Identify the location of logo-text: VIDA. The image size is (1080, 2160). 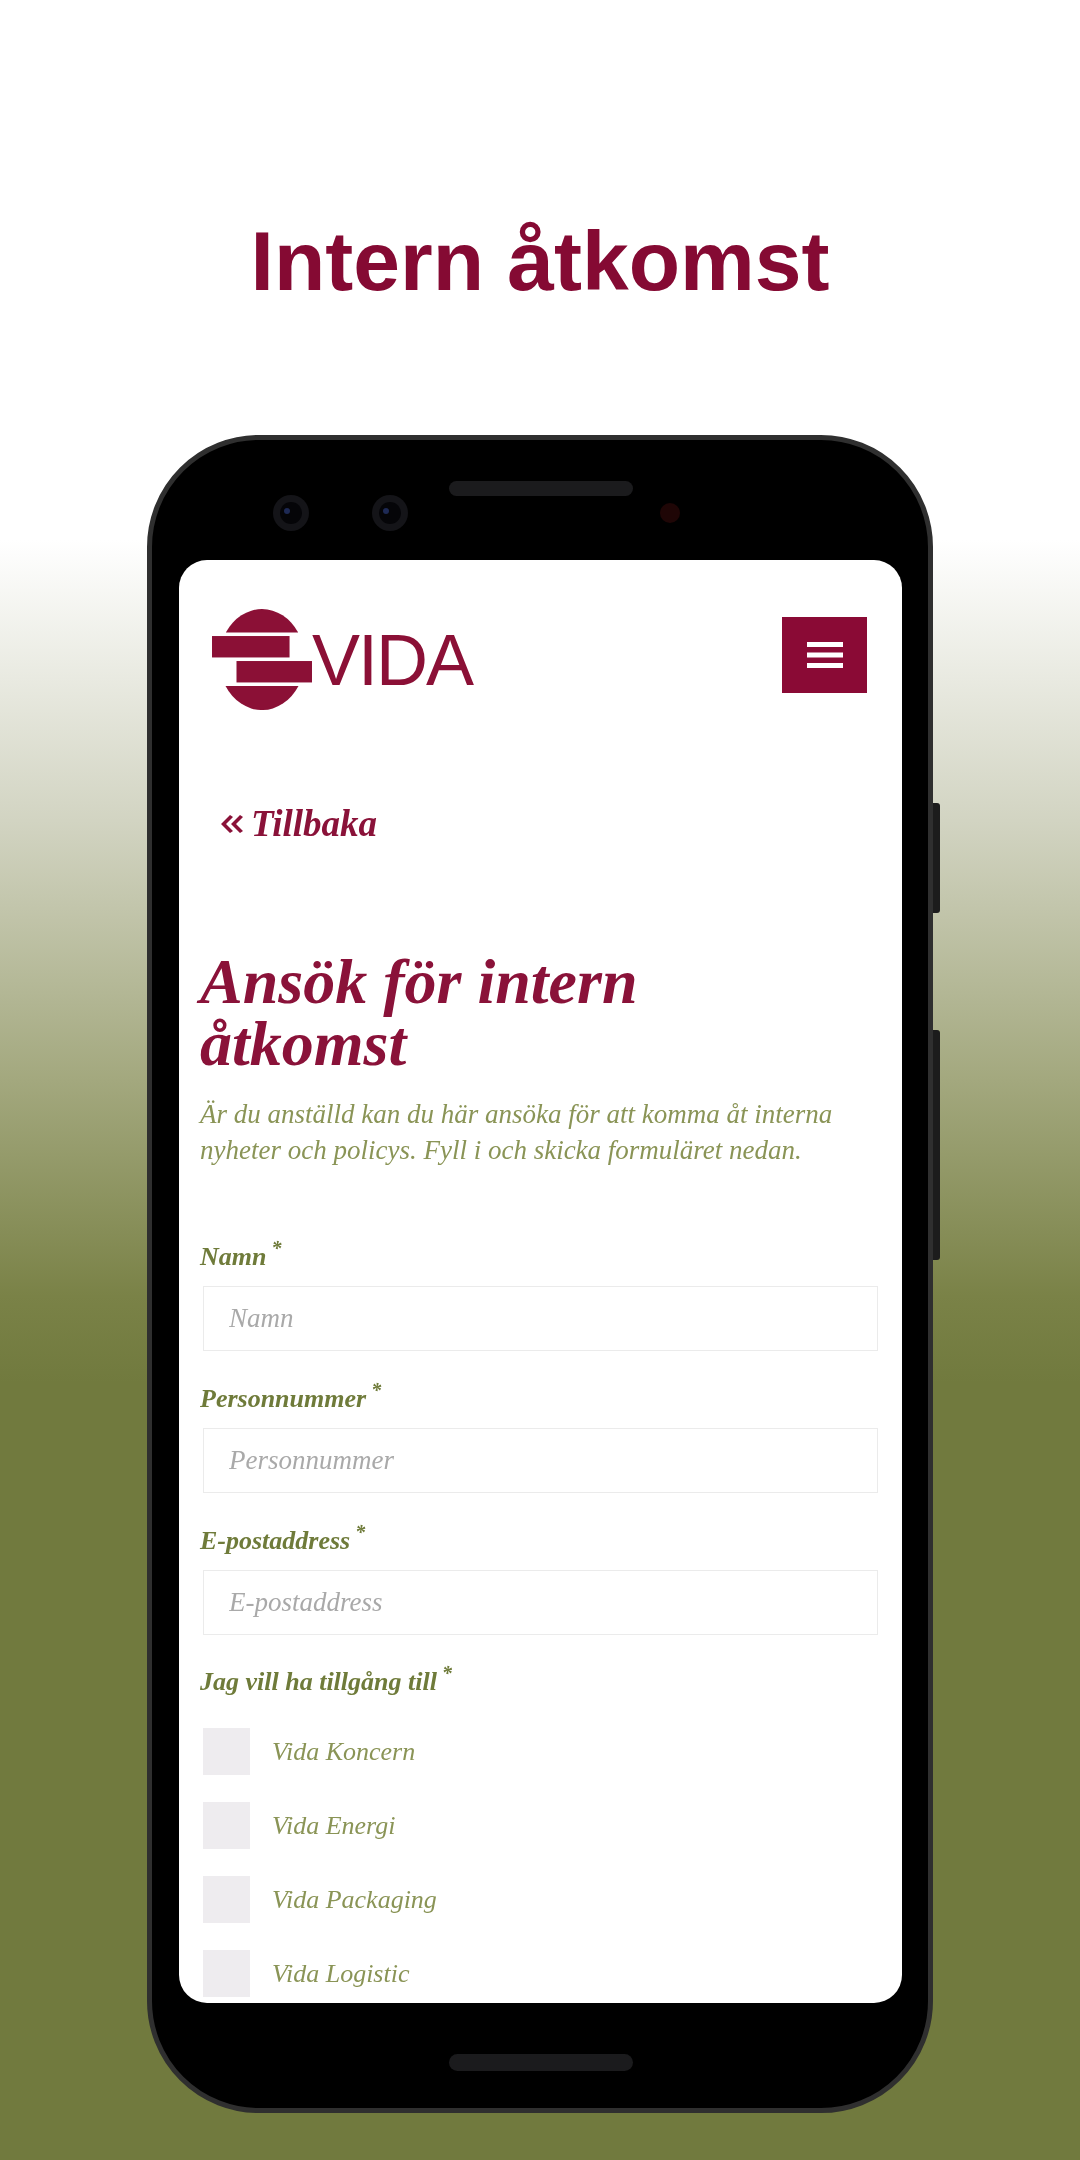
(392, 659).